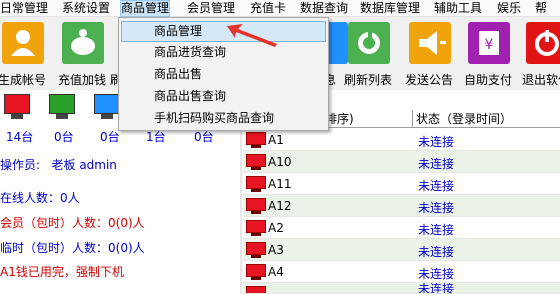 The width and height of the screenshot is (560, 294). Describe the element at coordinates (390, 8) in the screenshot. I see `menu-database: 数据库管理` at that location.